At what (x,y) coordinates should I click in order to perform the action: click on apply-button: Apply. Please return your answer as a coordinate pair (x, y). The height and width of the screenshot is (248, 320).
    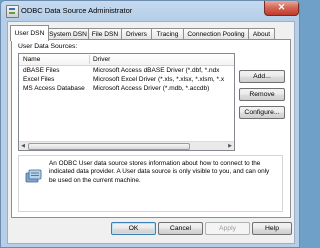
    Looking at the image, I should click on (227, 228).